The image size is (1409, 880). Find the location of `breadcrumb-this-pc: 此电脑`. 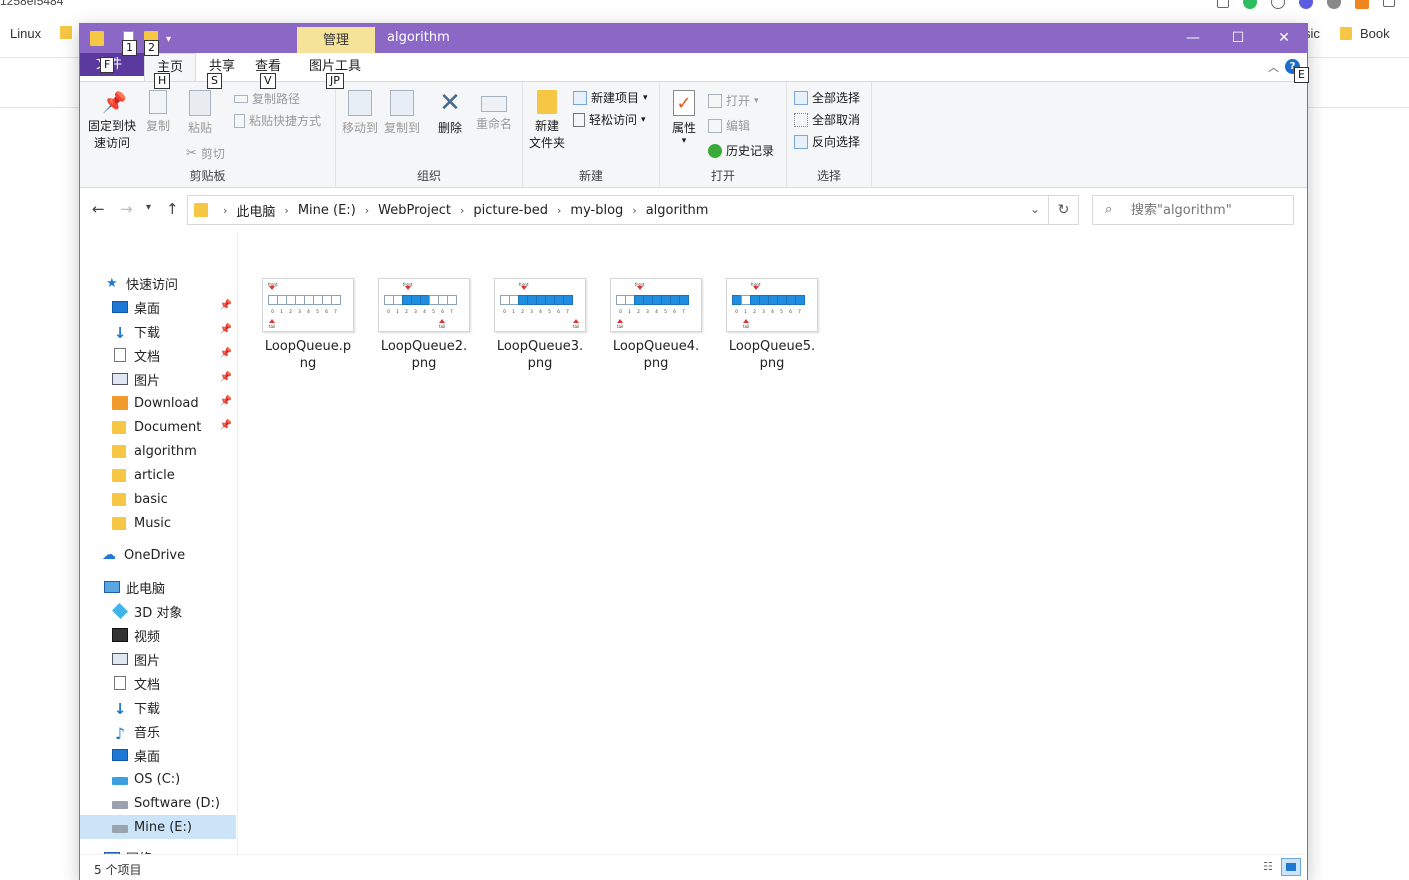

breadcrumb-this-pc: 此电脑 is located at coordinates (255, 210).